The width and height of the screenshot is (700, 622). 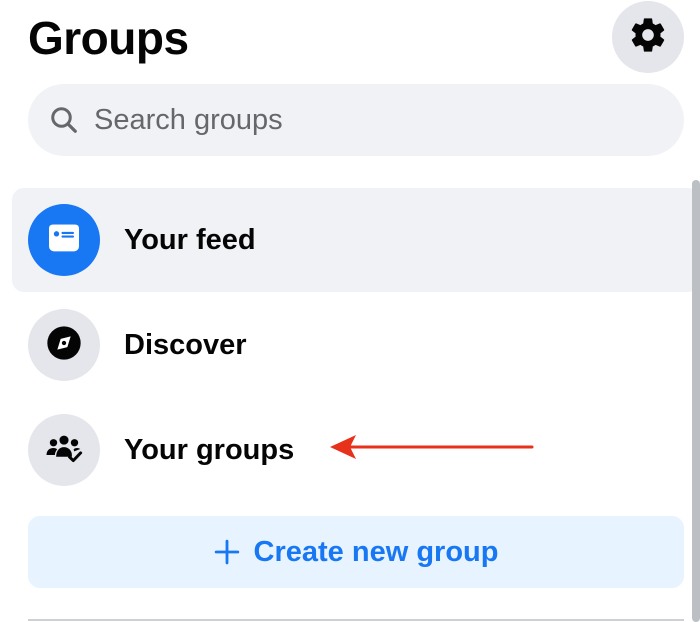 I want to click on create-new-group-label: Create new group, so click(x=376, y=551).